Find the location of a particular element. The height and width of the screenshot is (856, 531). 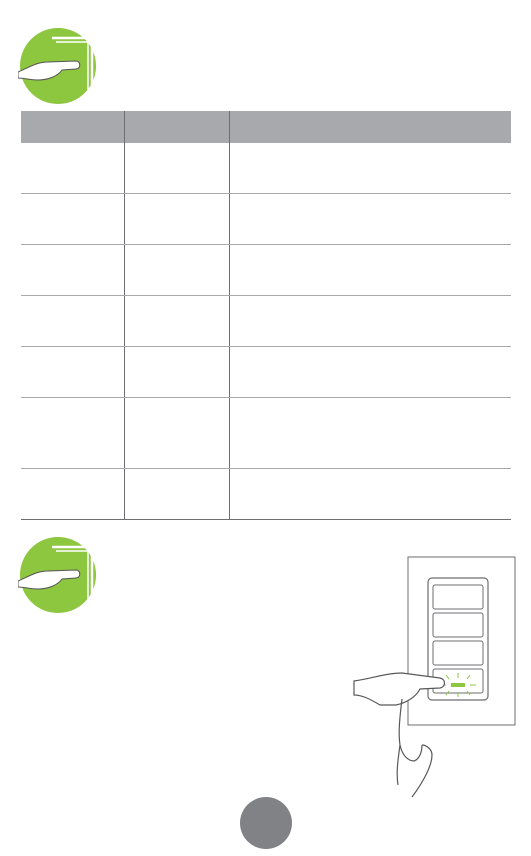

table-header-row is located at coordinates (266, 127).